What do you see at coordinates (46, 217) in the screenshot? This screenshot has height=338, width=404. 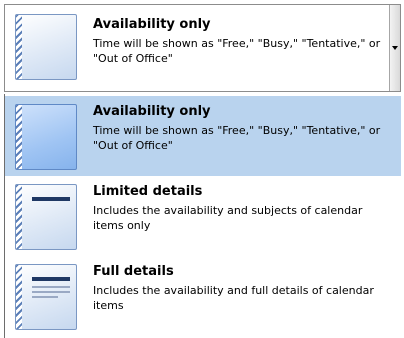 I see `limited-details-icon` at bounding box center [46, 217].